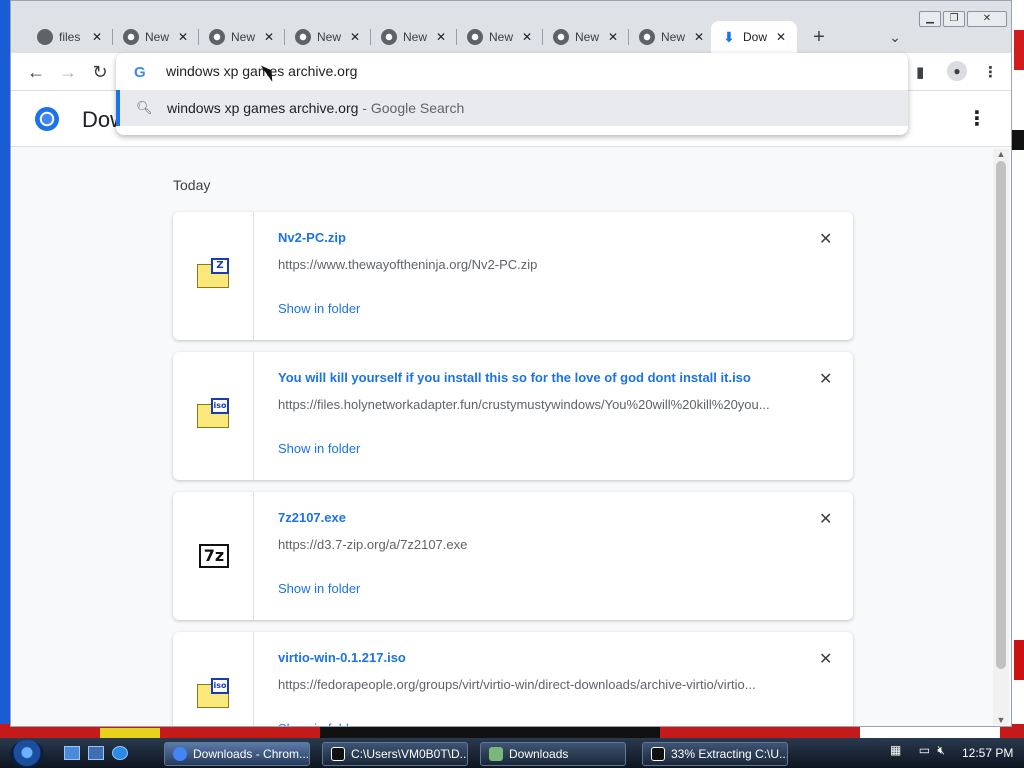 The width and height of the screenshot is (1024, 768). Describe the element at coordinates (533, 544) in the screenshot. I see `file-url: https://d3.7-zip.org/a/7z2107.exe` at that location.